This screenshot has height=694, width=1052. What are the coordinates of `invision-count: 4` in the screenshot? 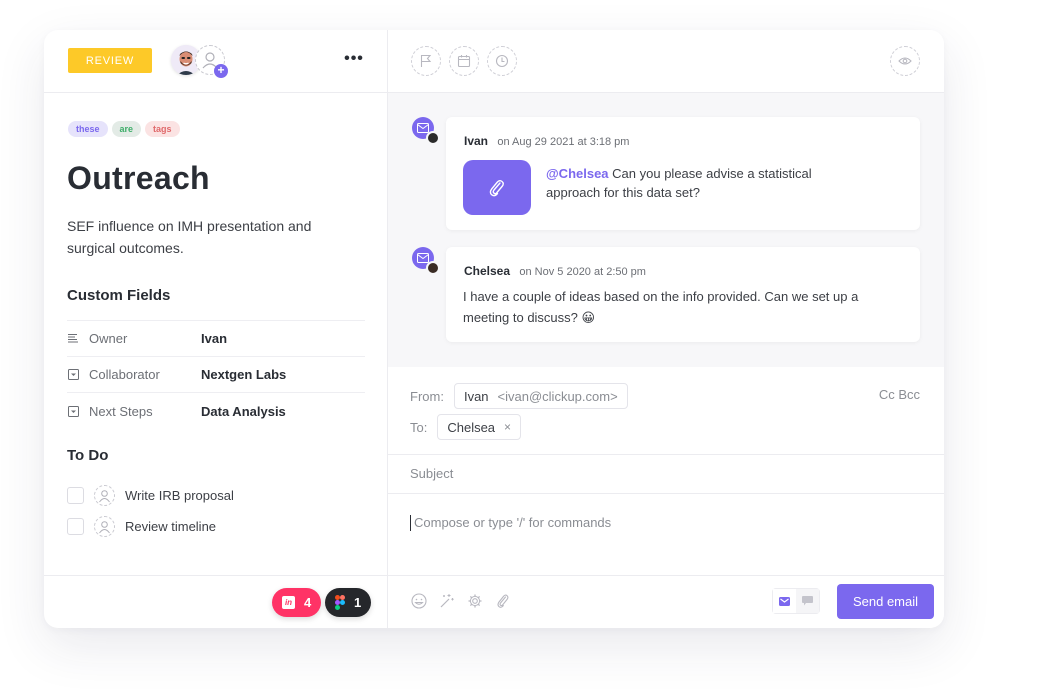 It's located at (308, 602).